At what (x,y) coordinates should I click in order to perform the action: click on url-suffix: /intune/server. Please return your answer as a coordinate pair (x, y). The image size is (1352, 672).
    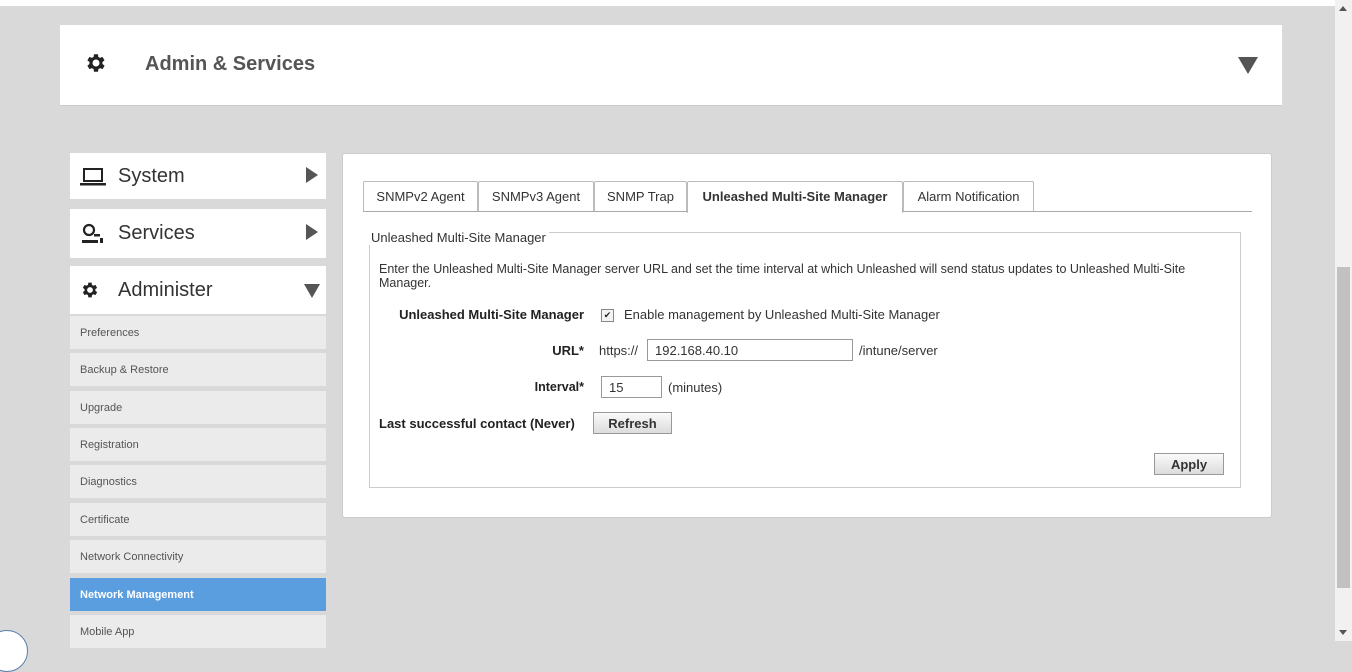
    Looking at the image, I should click on (898, 350).